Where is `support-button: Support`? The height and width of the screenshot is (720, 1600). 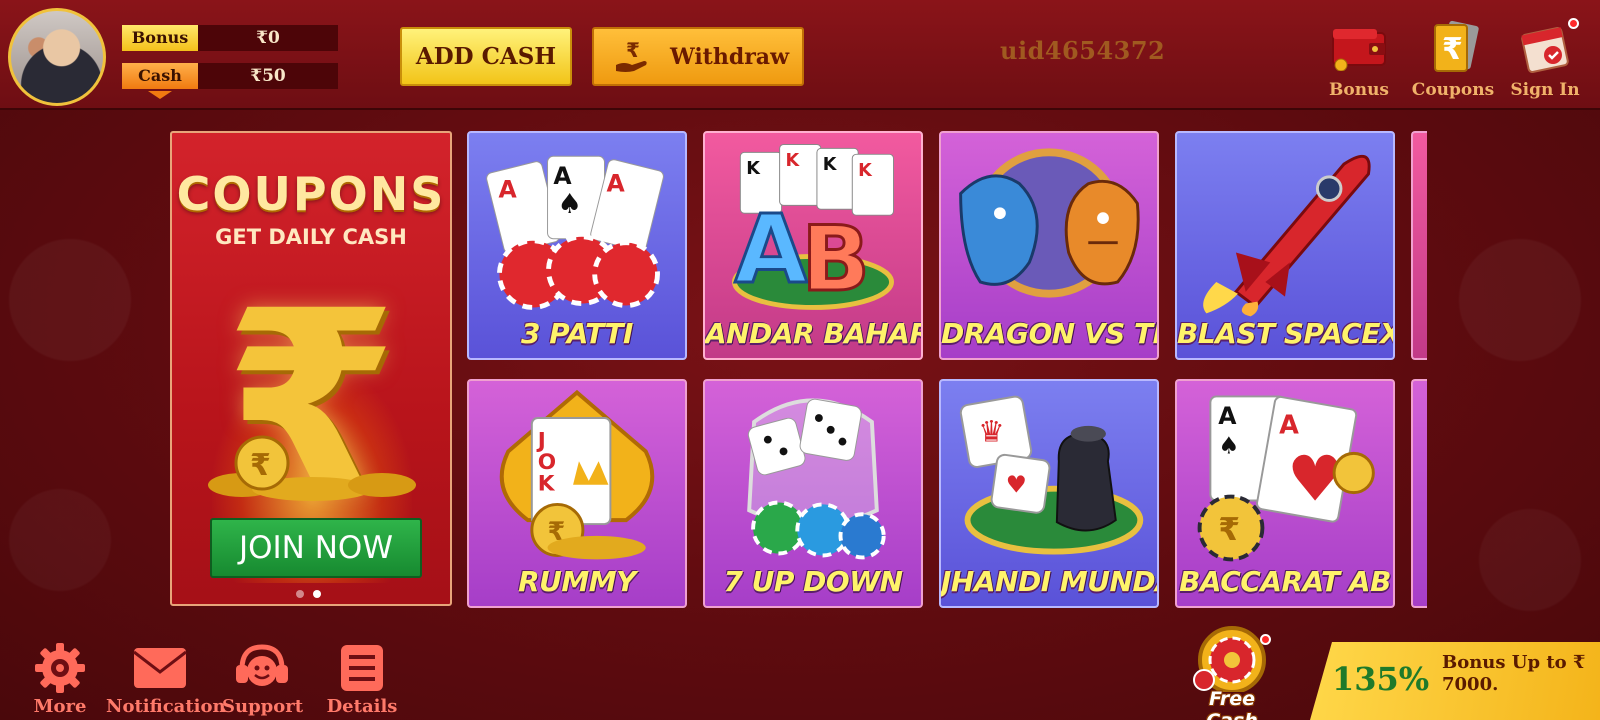
support-button: Support is located at coordinates (263, 678).